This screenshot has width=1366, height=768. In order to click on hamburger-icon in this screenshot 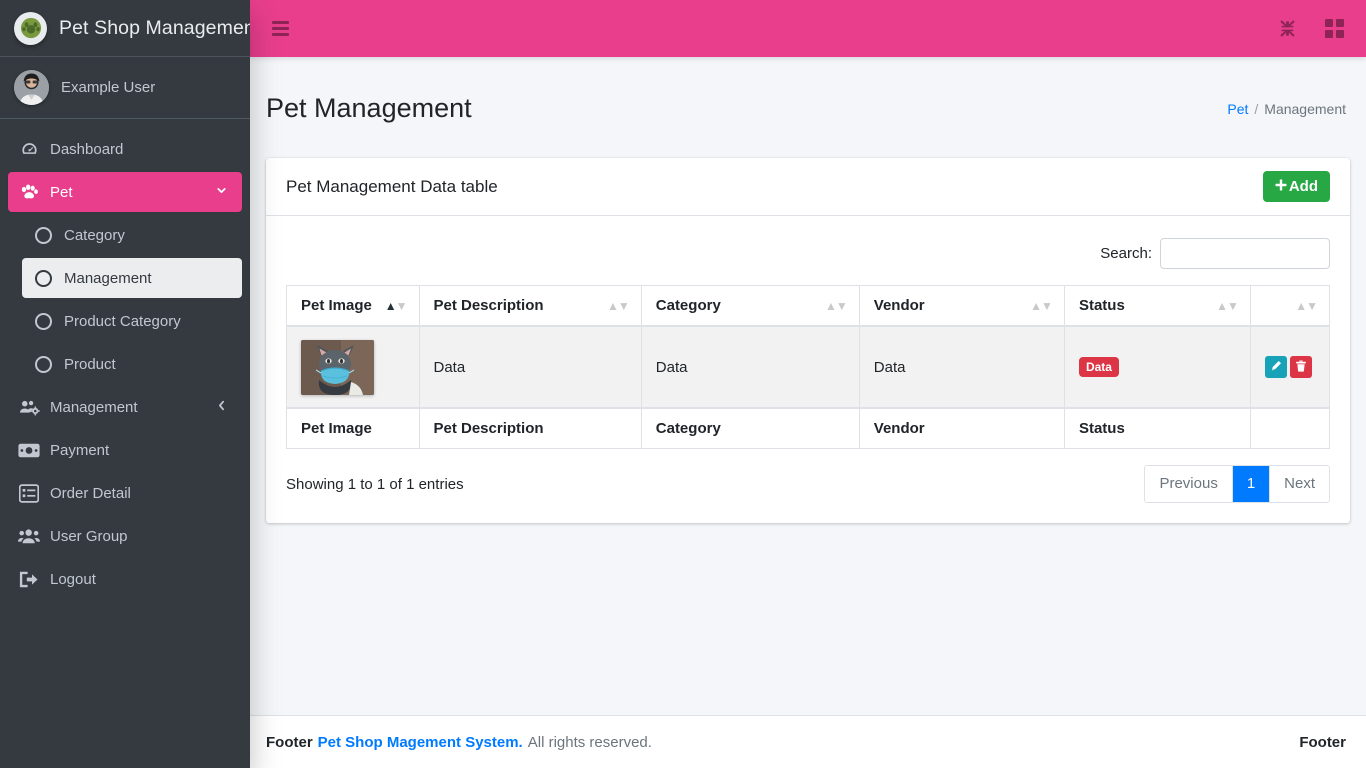, I will do `click(280, 28)`.